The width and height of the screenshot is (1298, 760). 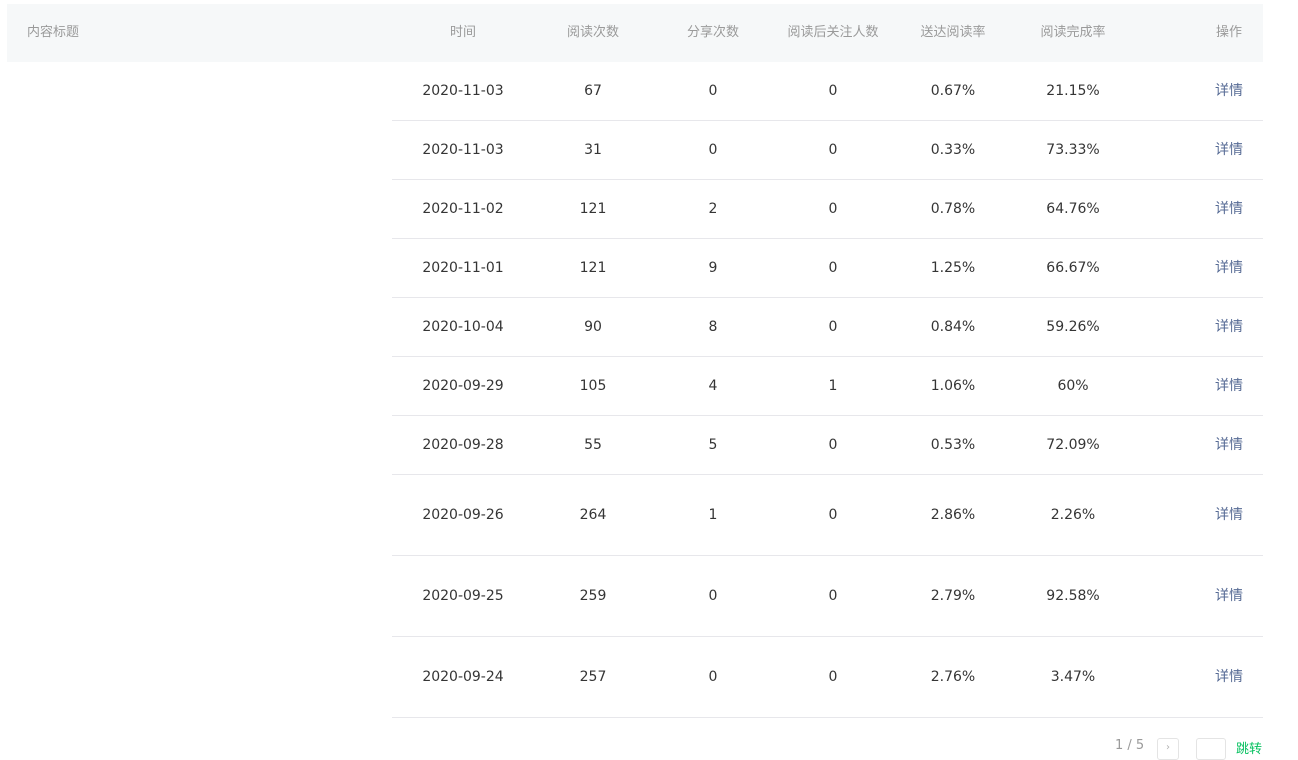 I want to click on header-delivery-rate: 送达阅读率, so click(x=953, y=32).